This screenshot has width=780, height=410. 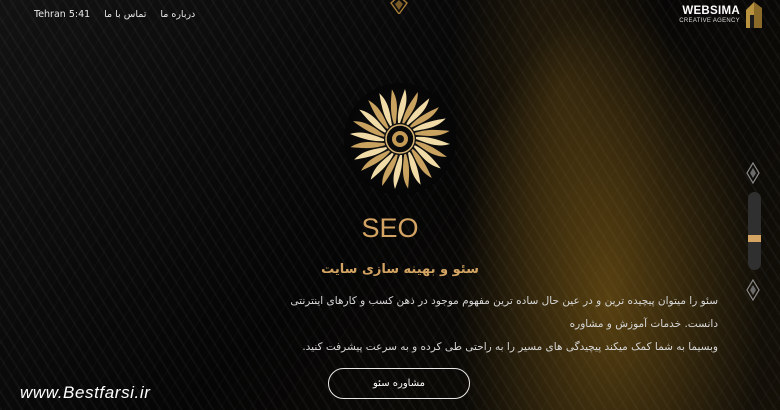 I want to click on logo-subtitle: CREATIVE AGENCY, so click(x=709, y=21).